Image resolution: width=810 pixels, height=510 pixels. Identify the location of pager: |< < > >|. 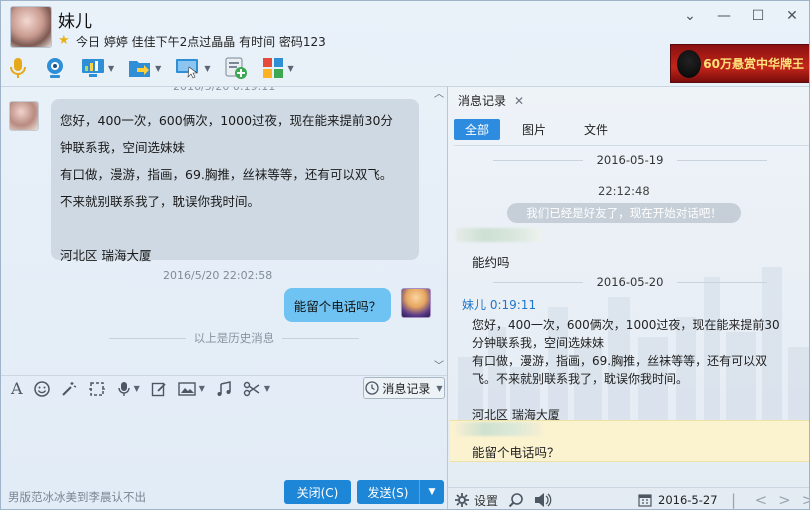
(770, 500).